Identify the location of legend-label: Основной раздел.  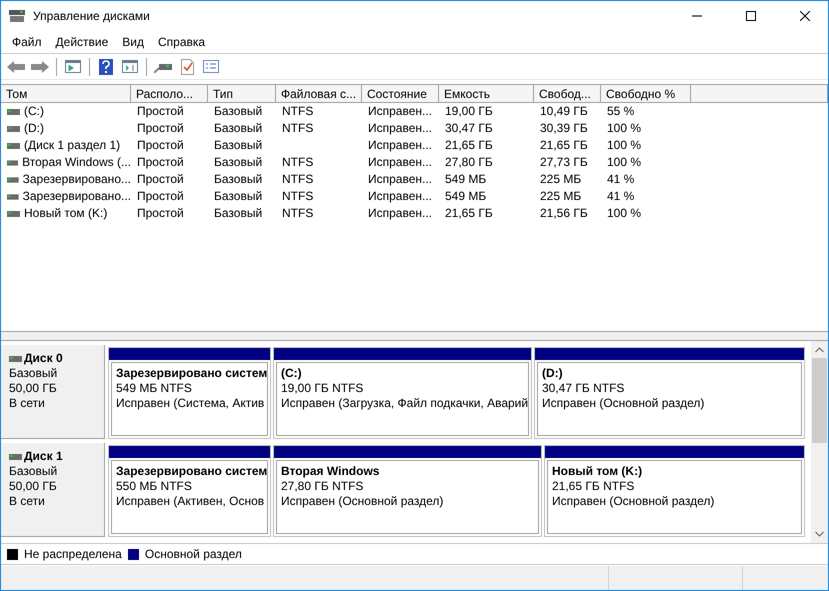
(193, 554).